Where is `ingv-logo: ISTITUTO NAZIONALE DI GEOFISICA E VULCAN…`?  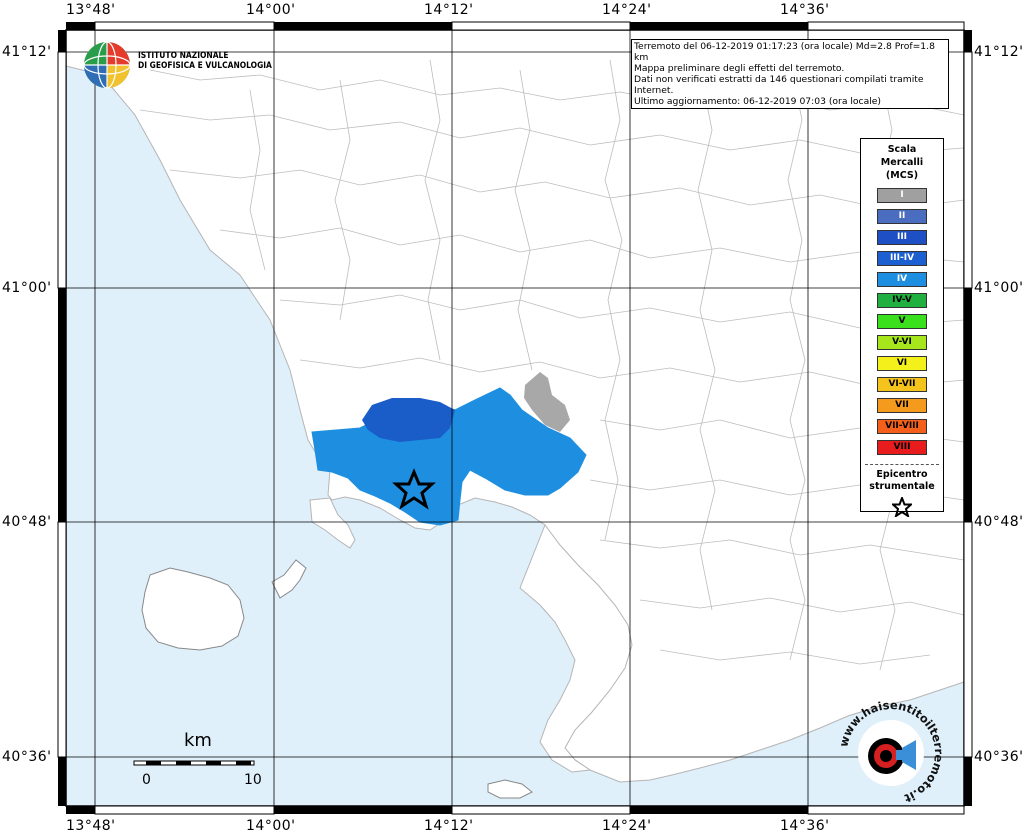
ingv-logo: ISTITUTO NAZIONALE DI GEOFISICA E VULCAN… is located at coordinates (182, 66).